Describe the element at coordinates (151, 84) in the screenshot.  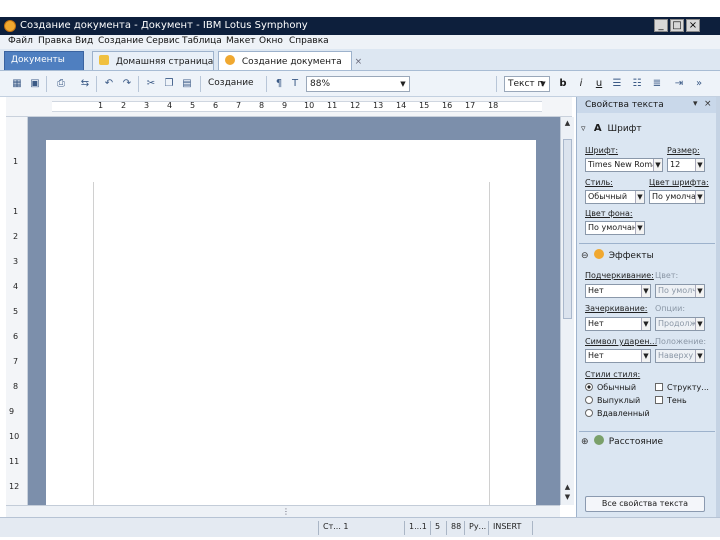
I see `cut-icon: ✂` at that location.